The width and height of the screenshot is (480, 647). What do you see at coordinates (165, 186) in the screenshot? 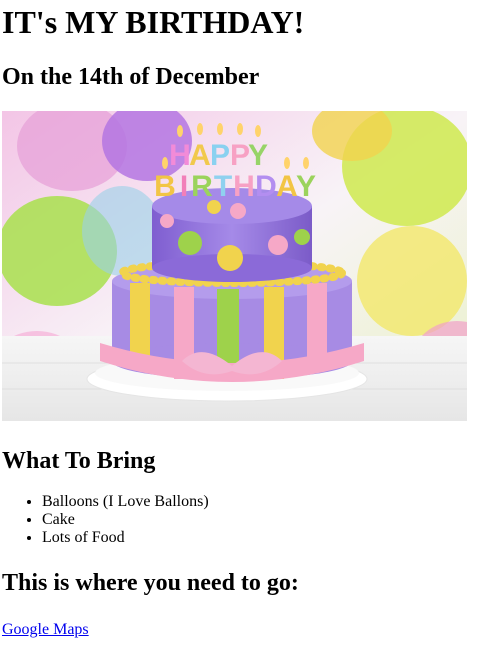
I see `svg-text: B` at bounding box center [165, 186].